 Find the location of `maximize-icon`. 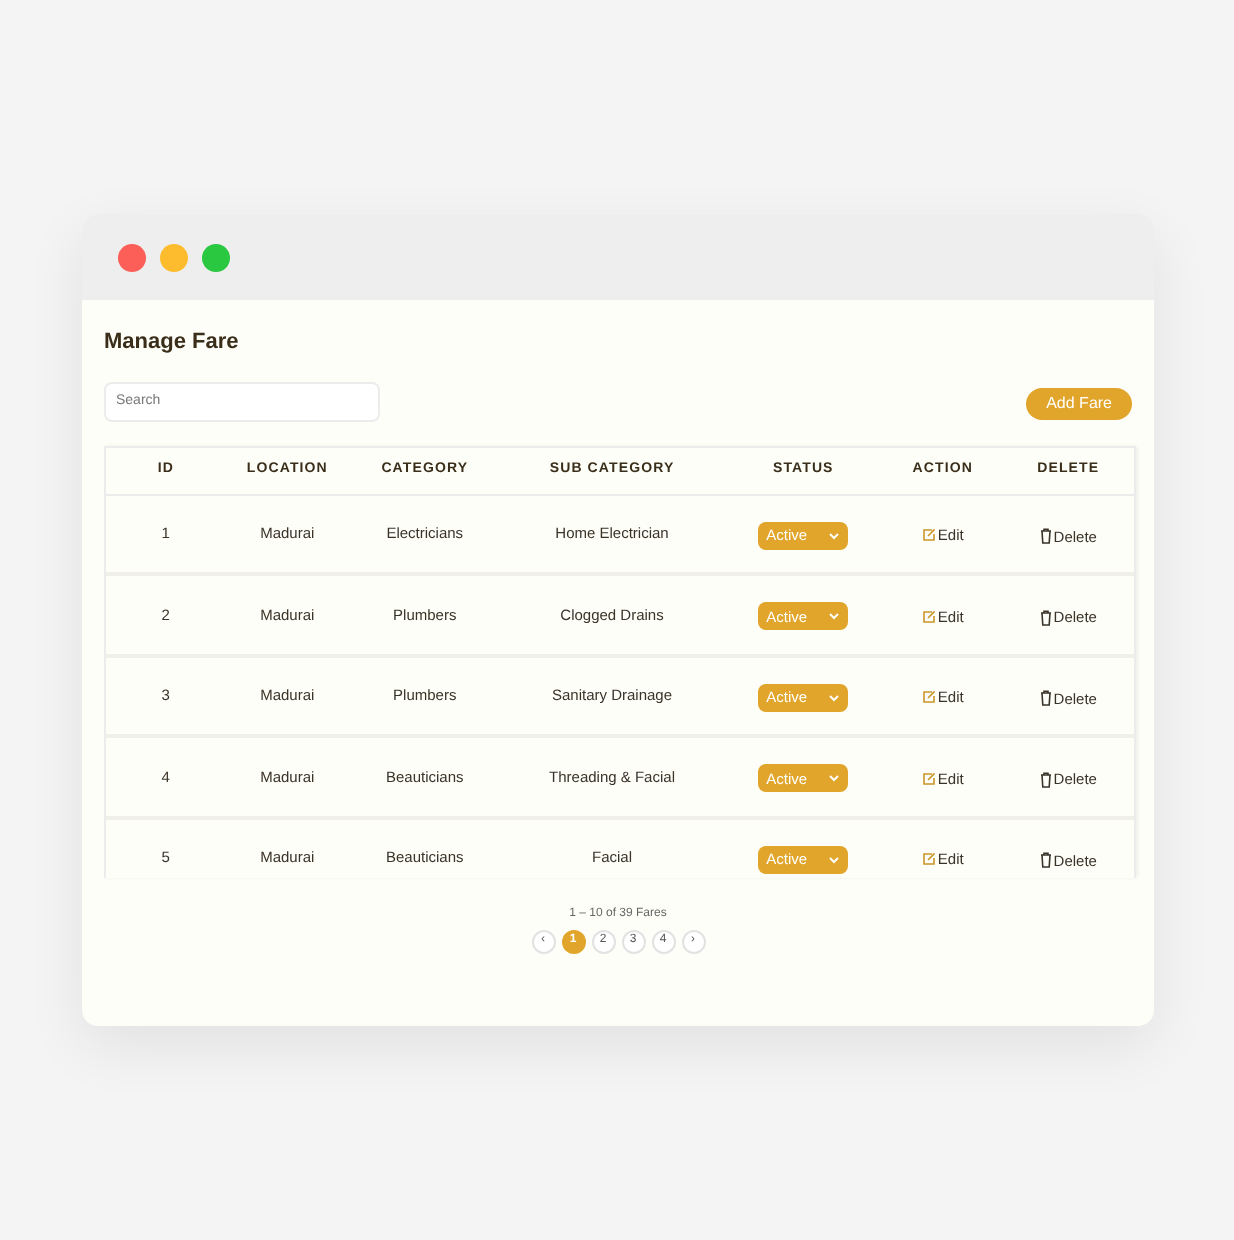

maximize-icon is located at coordinates (216, 257).